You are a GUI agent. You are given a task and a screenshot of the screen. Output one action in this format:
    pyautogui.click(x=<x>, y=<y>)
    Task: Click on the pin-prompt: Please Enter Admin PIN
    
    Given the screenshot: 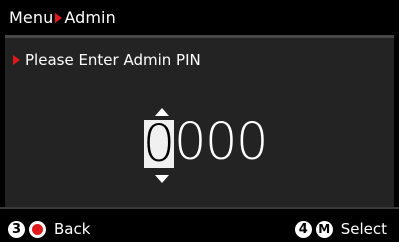 What is the action you would take?
    pyautogui.click(x=107, y=60)
    